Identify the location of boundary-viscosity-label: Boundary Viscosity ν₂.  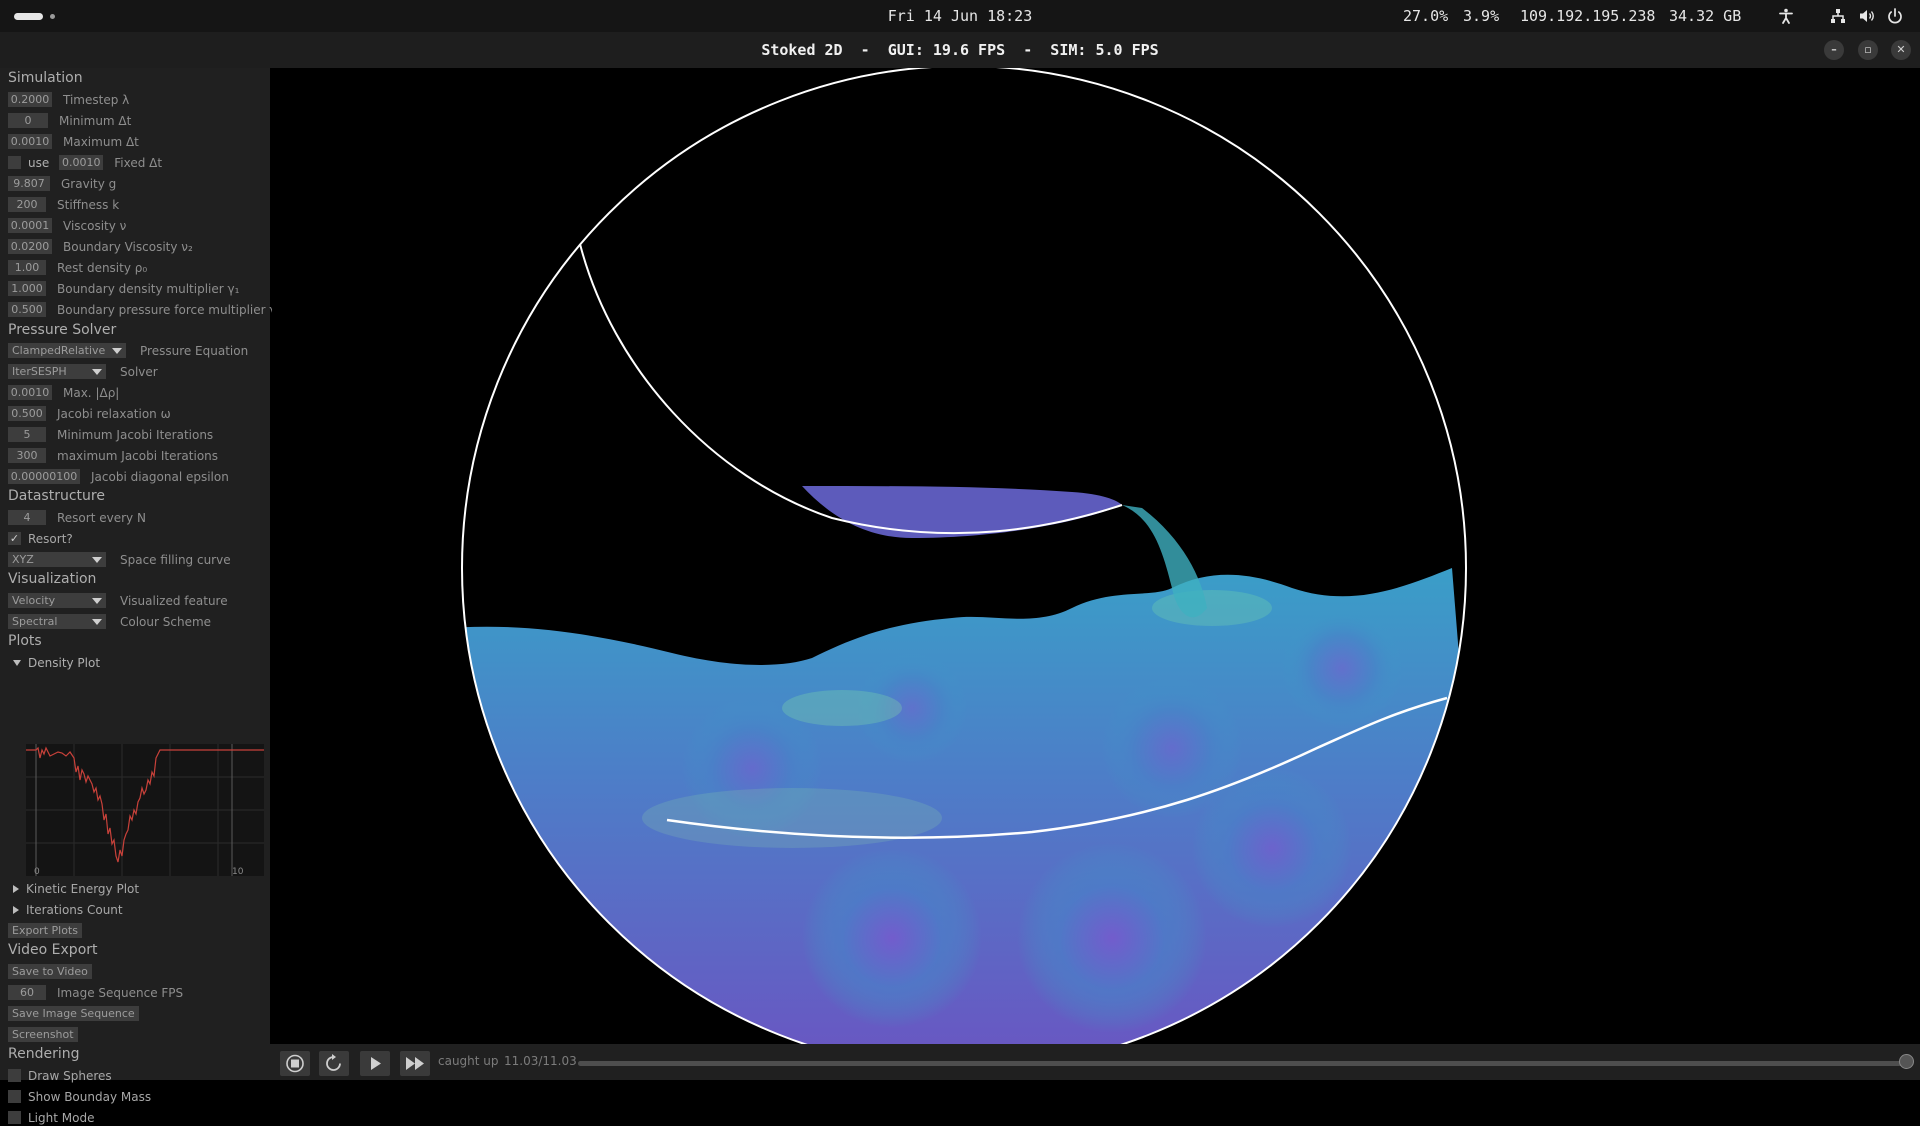
(128, 246).